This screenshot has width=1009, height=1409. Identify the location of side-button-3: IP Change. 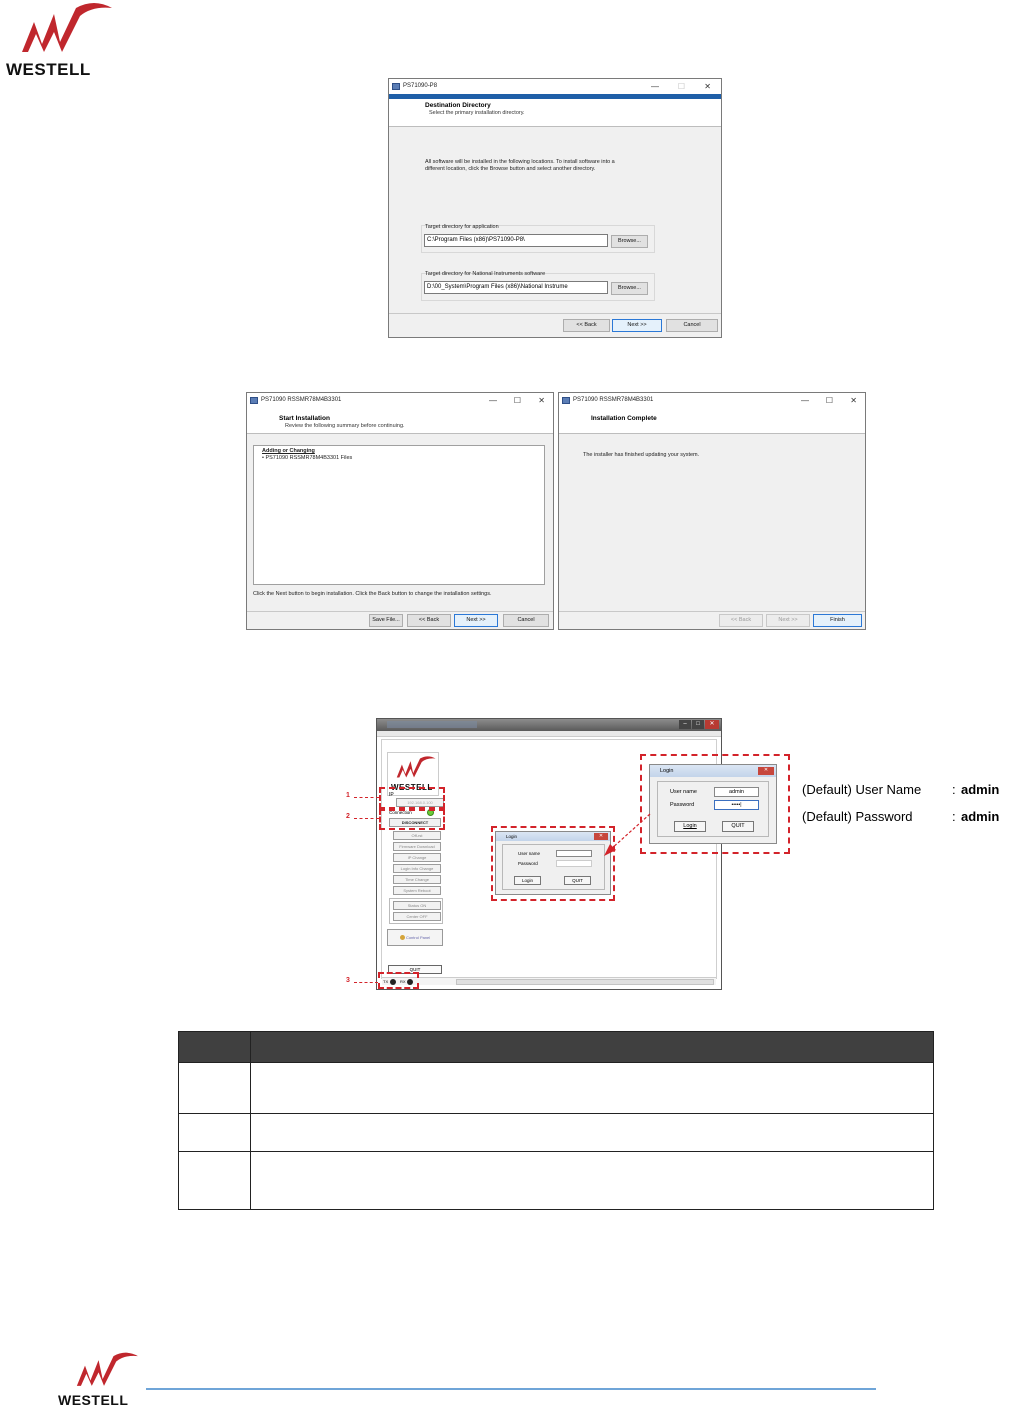
(417, 857).